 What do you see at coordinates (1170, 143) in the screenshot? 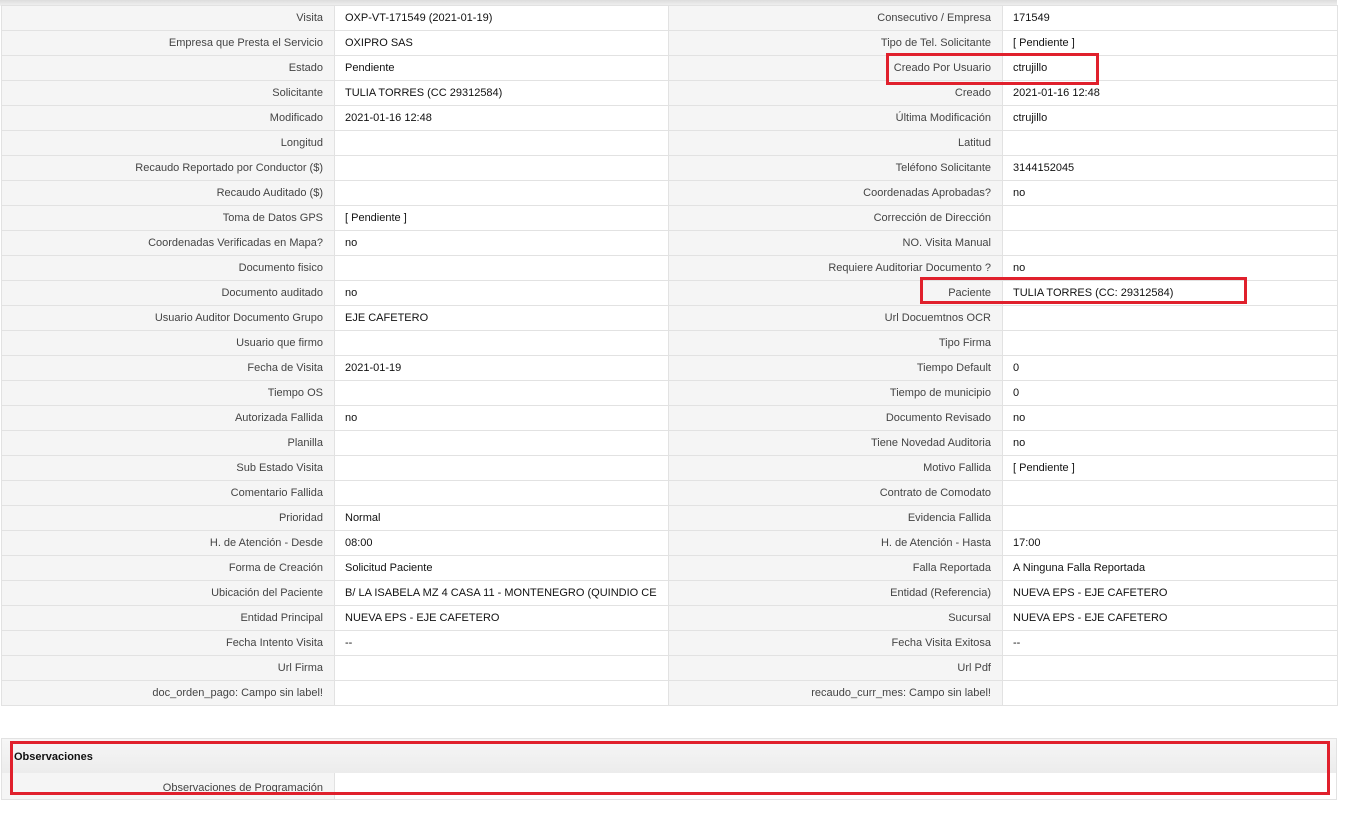
I see `latitud-value` at bounding box center [1170, 143].